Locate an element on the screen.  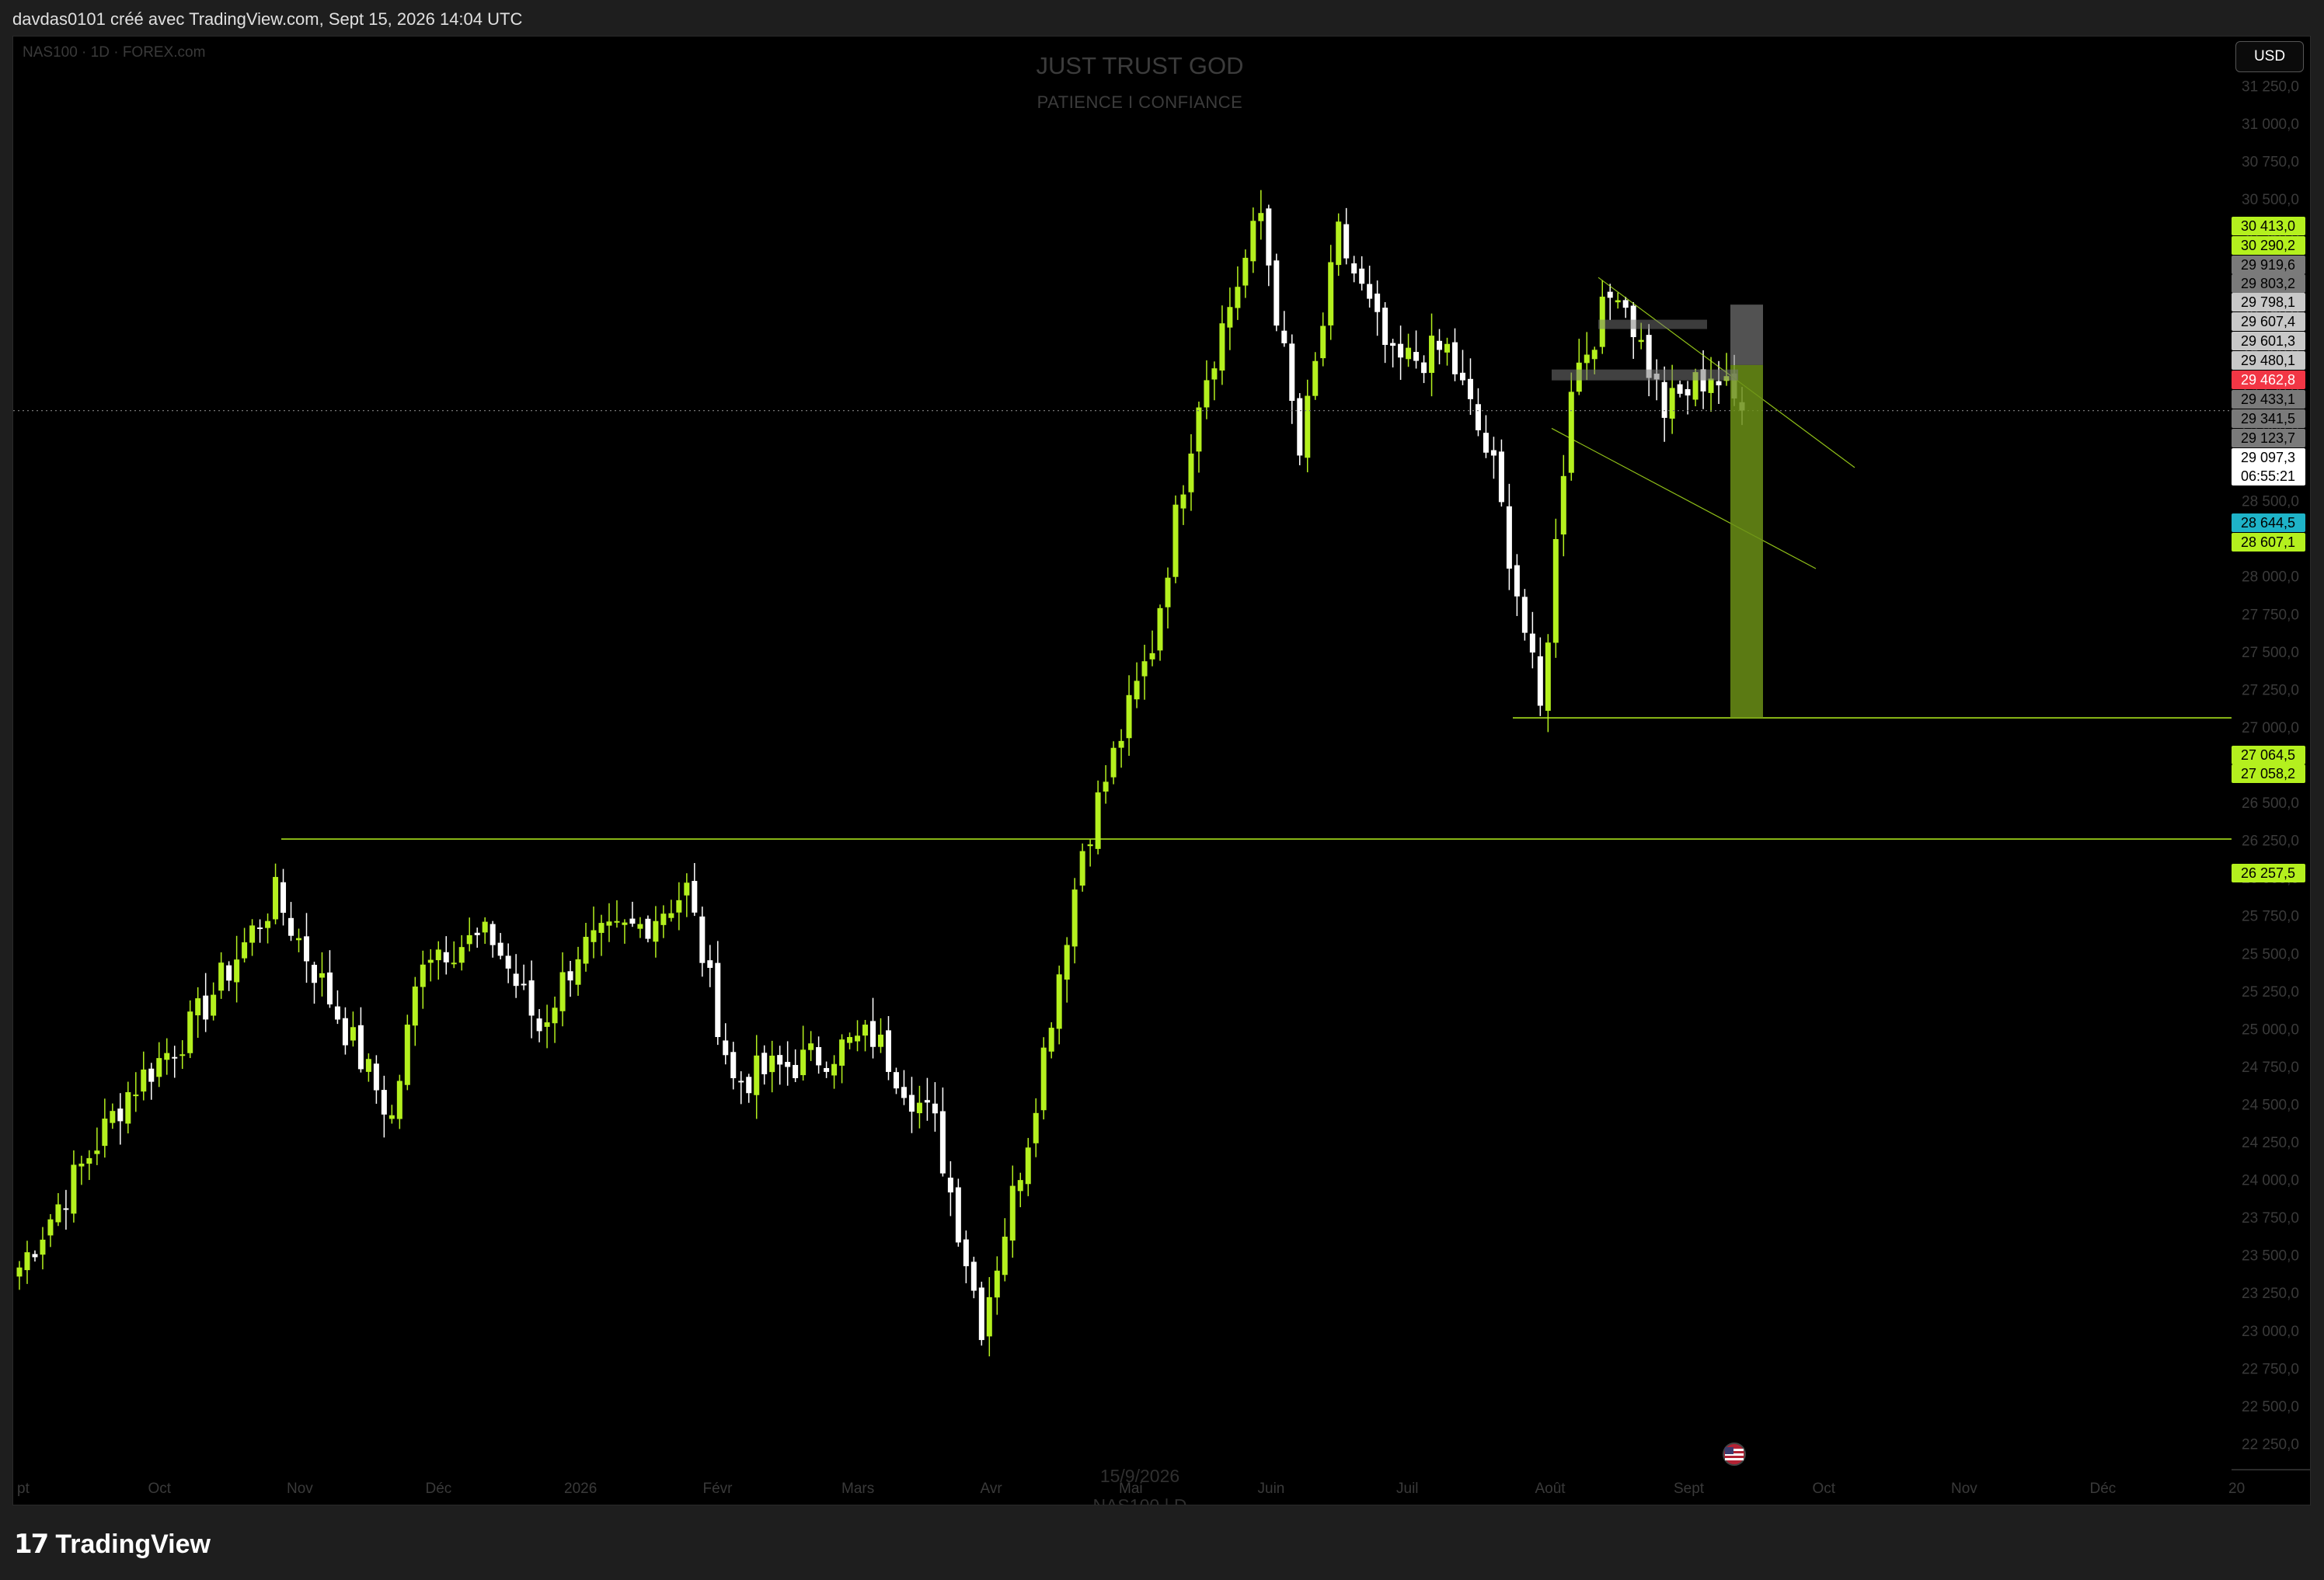
bottom-bar: 17 TradingView is located at coordinates (1162, 1543).